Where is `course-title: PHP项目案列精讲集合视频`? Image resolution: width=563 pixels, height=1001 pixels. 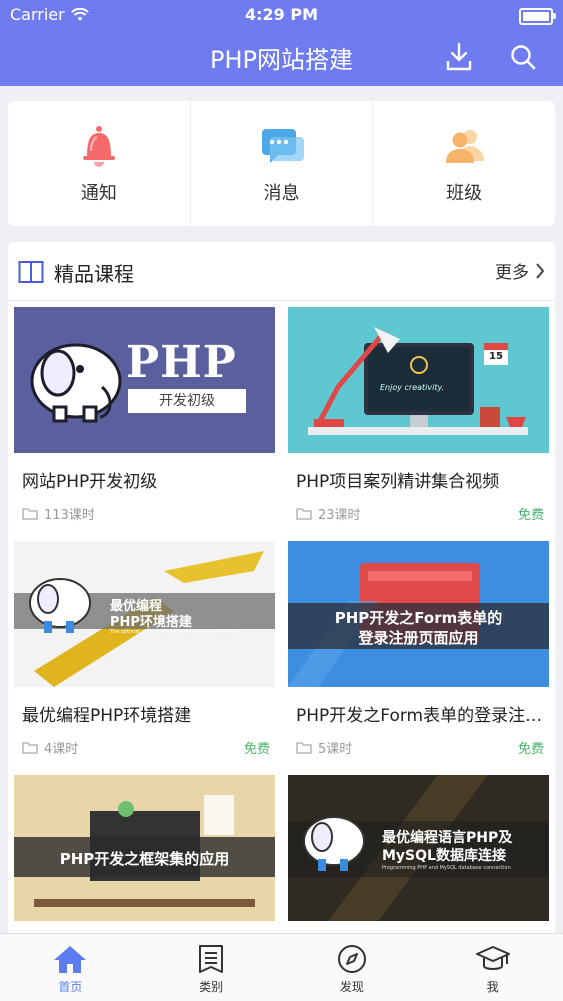 course-title: PHP项目案列精讲集合视频 is located at coordinates (398, 482).